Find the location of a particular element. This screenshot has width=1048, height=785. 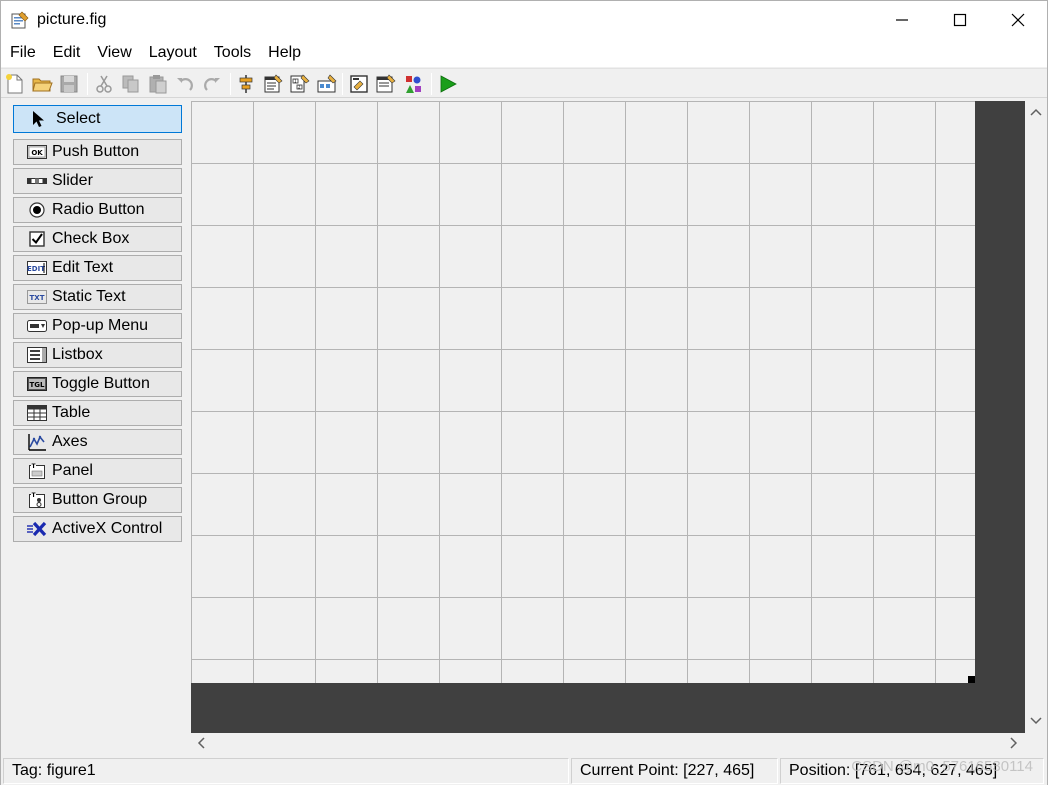

window-title: picture.fig is located at coordinates (72, 19).